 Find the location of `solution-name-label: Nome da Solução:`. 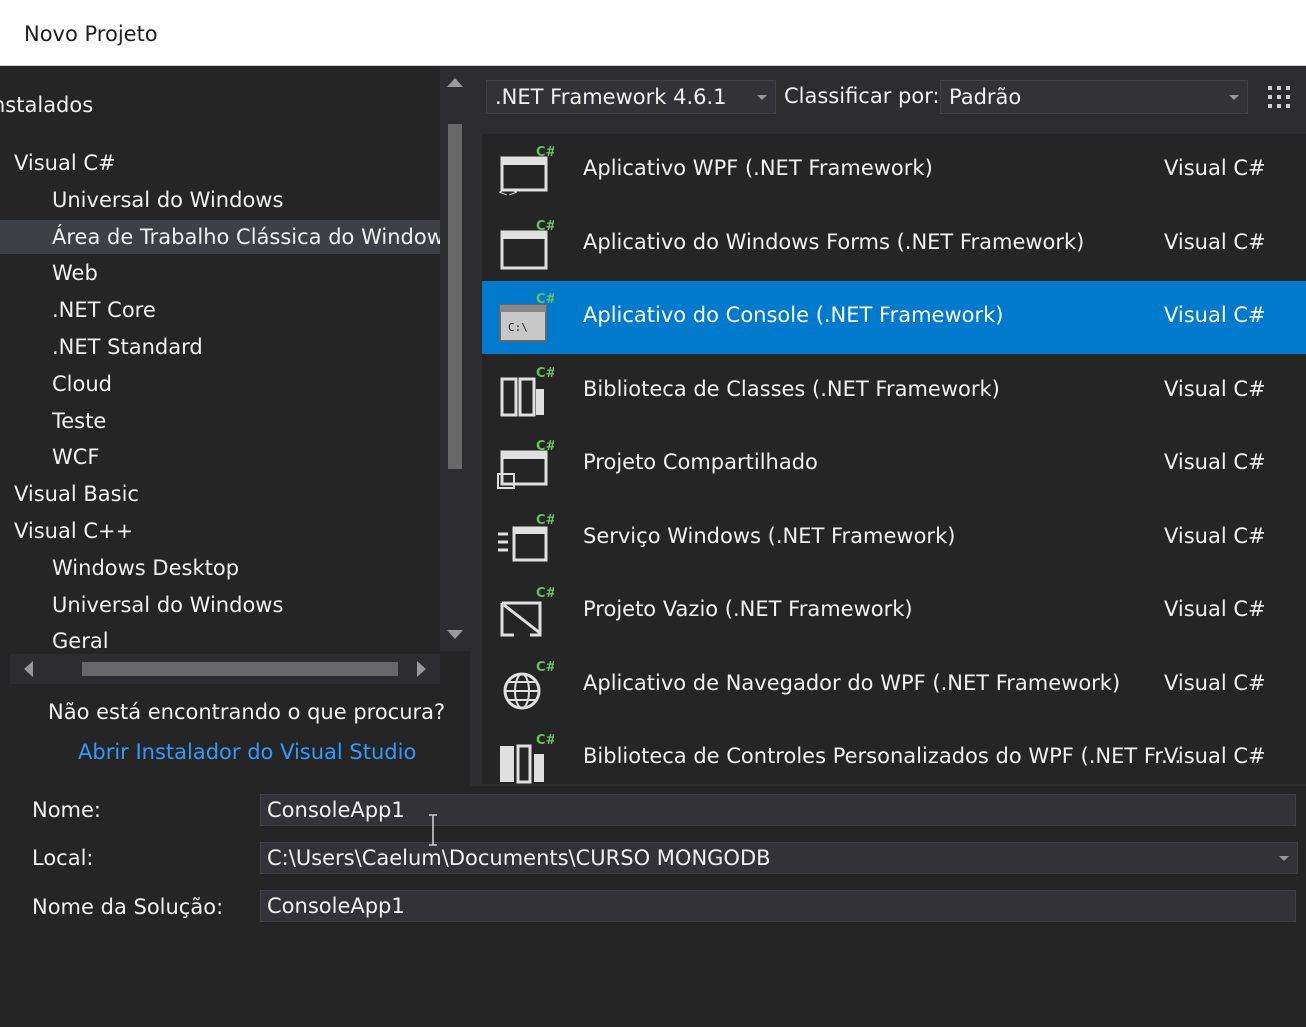

solution-name-label: Nome da Solução: is located at coordinates (128, 907).